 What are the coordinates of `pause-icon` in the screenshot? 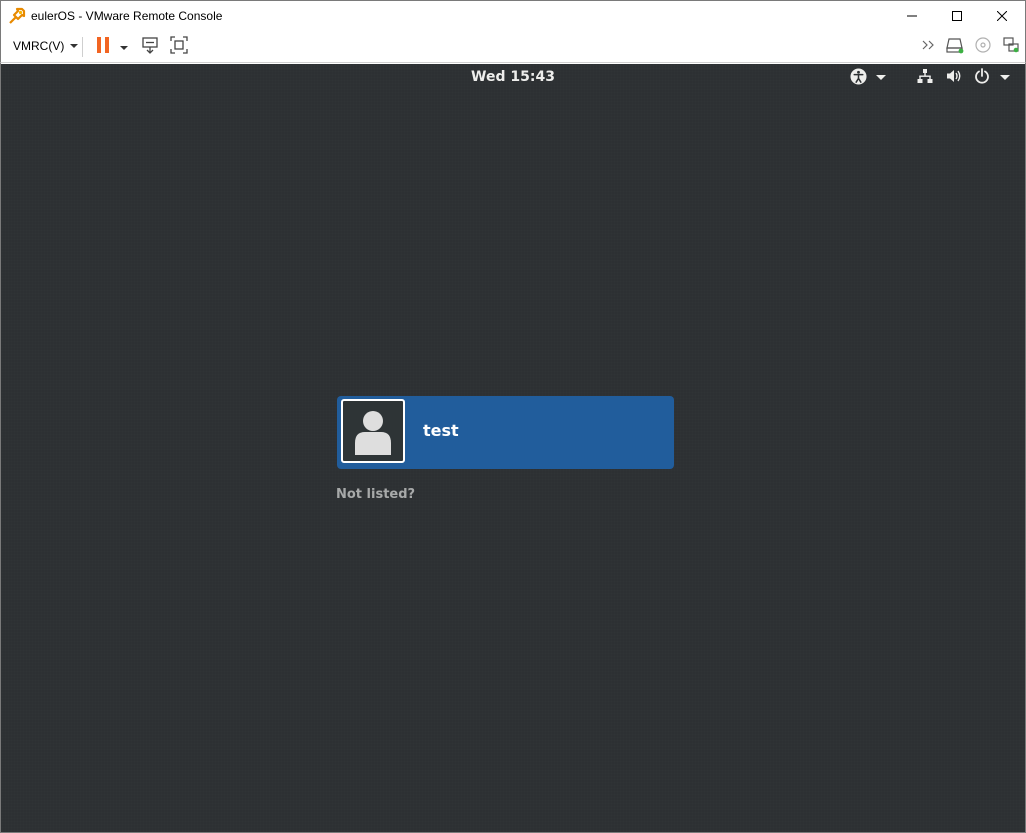 It's located at (103, 47).